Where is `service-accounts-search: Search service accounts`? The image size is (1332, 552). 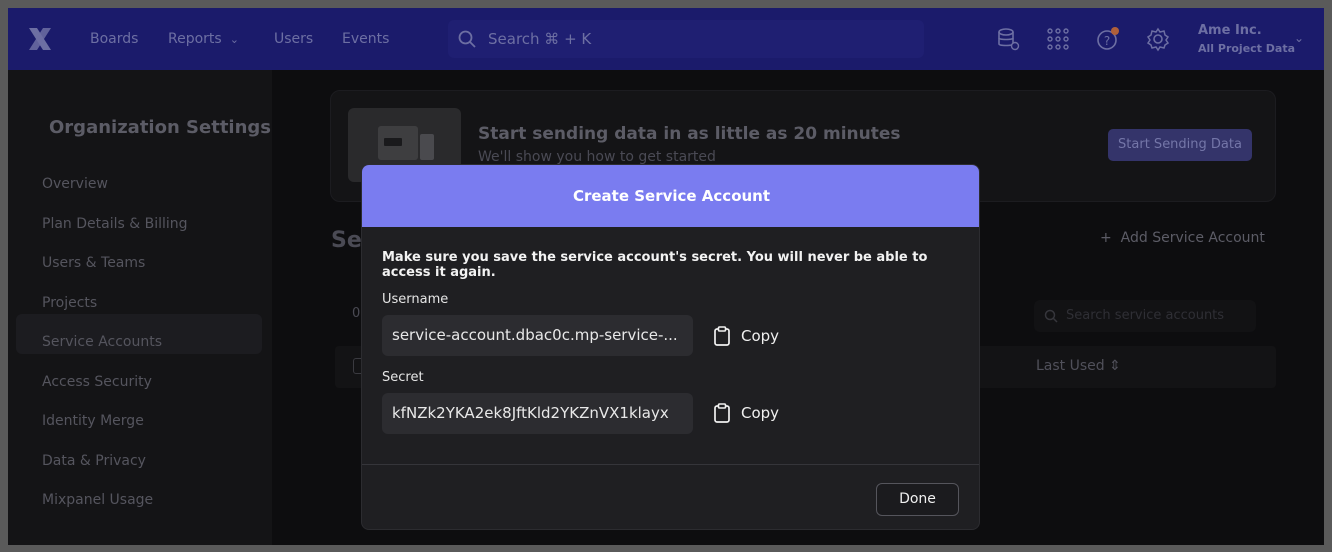 service-accounts-search: Search service accounts is located at coordinates (1145, 316).